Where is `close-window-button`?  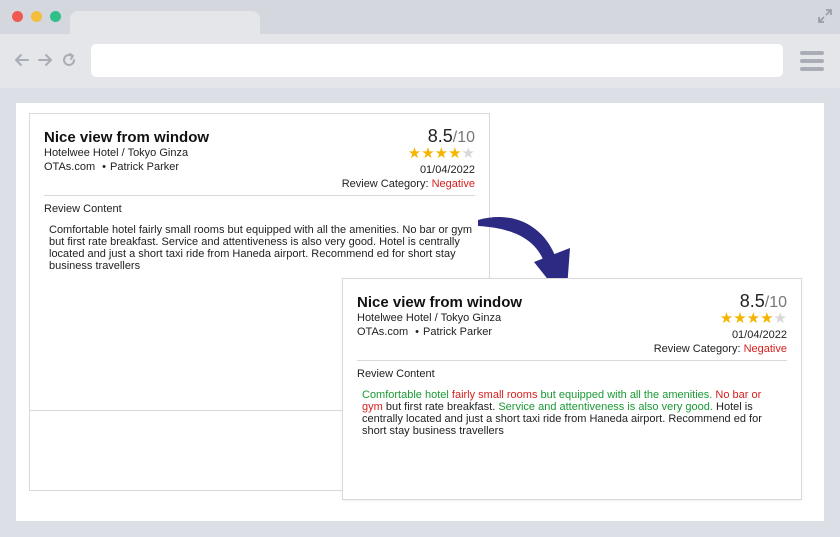 close-window-button is located at coordinates (17, 16).